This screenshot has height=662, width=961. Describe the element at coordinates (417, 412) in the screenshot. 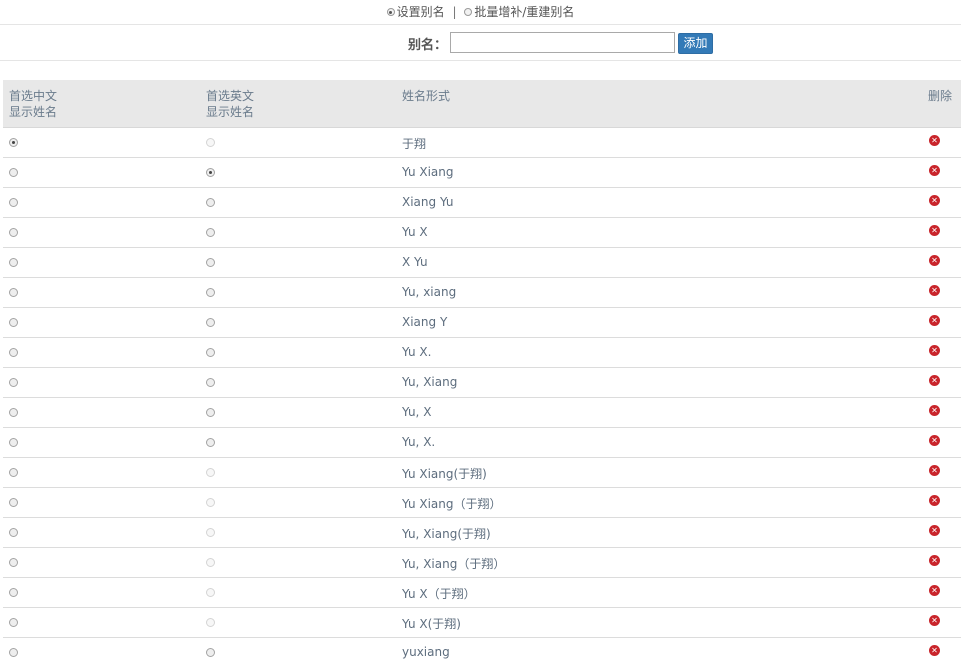

I see `name-form-text: Yu, X` at that location.